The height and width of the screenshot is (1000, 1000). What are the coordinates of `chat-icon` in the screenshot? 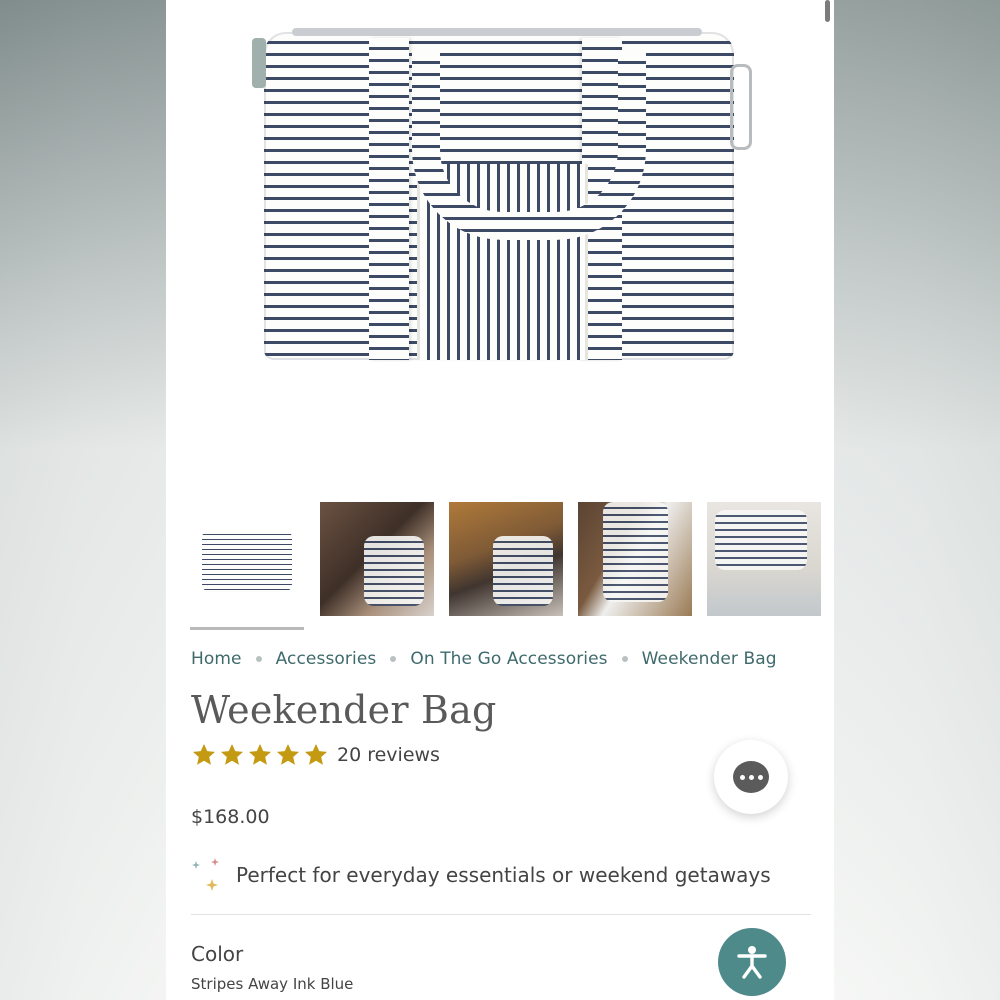 It's located at (751, 777).